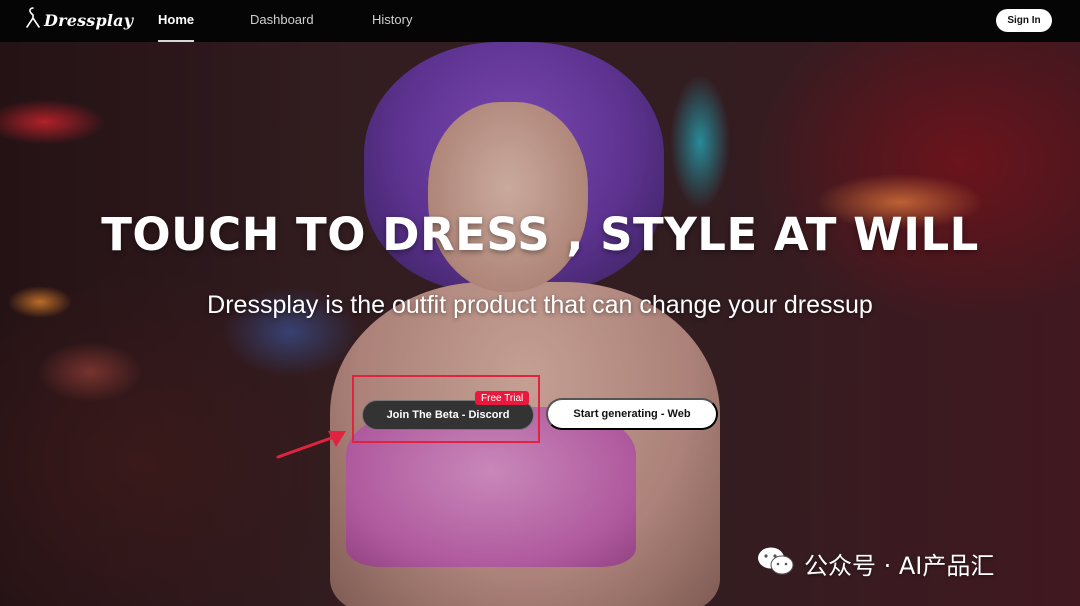  I want to click on red-arrow-icon, so click(312, 446).